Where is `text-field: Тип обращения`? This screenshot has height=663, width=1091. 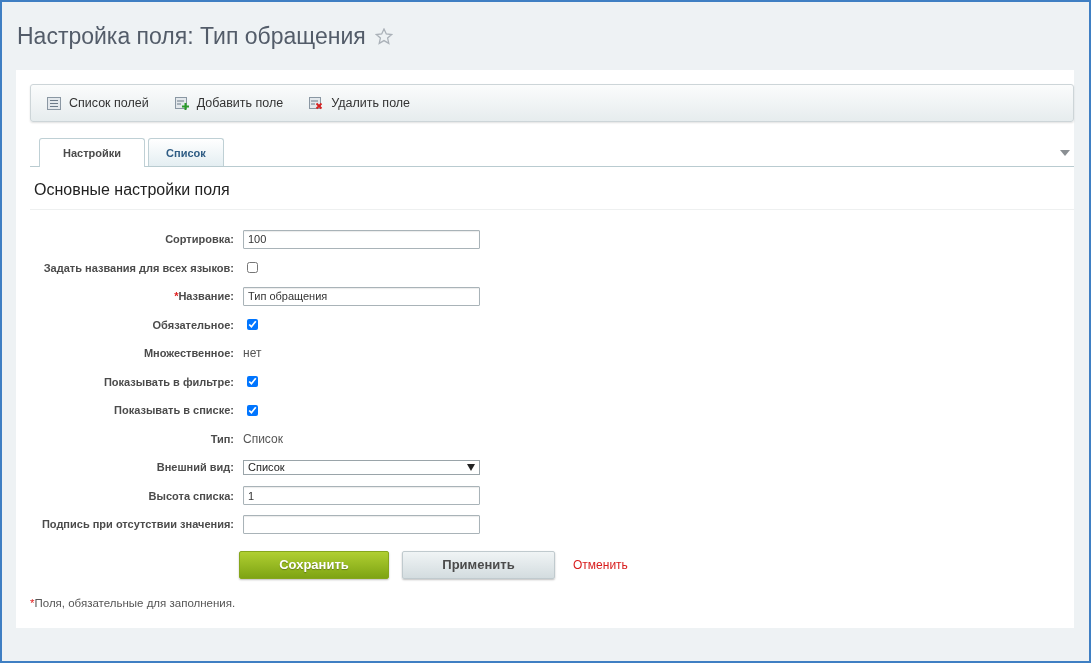
text-field: Тип обращения is located at coordinates (361, 296).